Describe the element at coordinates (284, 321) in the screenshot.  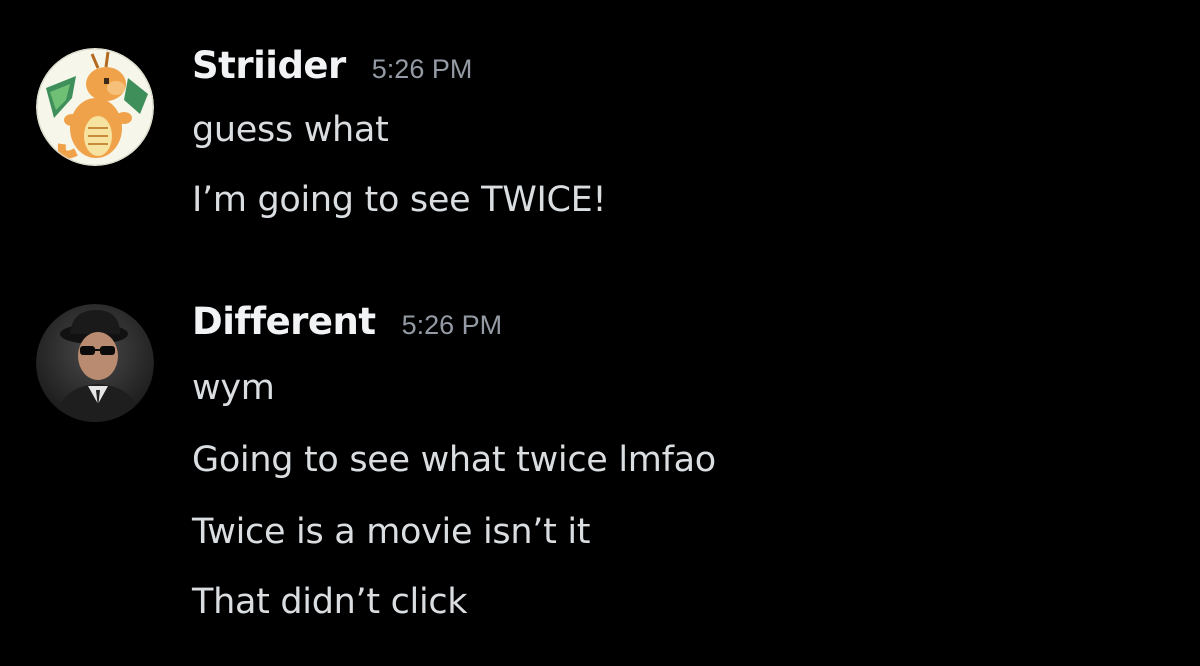
I see `username: Different` at that location.